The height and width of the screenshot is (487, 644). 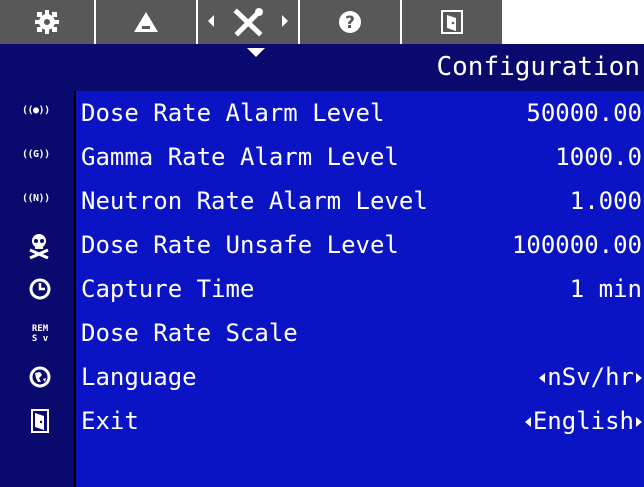 What do you see at coordinates (606, 289) in the screenshot?
I see `row-value: 1 min` at bounding box center [606, 289].